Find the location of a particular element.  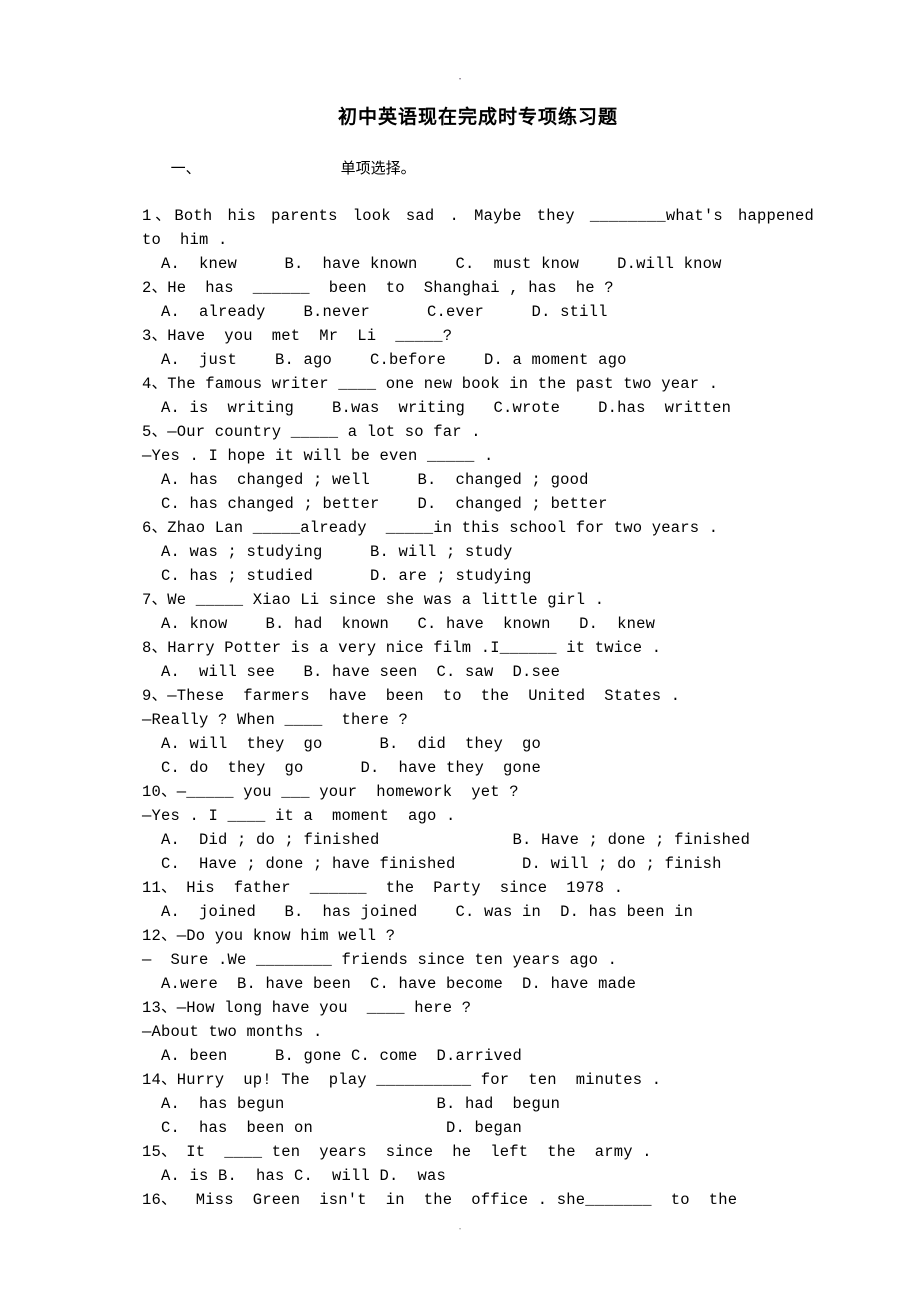

question-options-line: A. has begun B. had begun is located at coordinates (478, 1104).